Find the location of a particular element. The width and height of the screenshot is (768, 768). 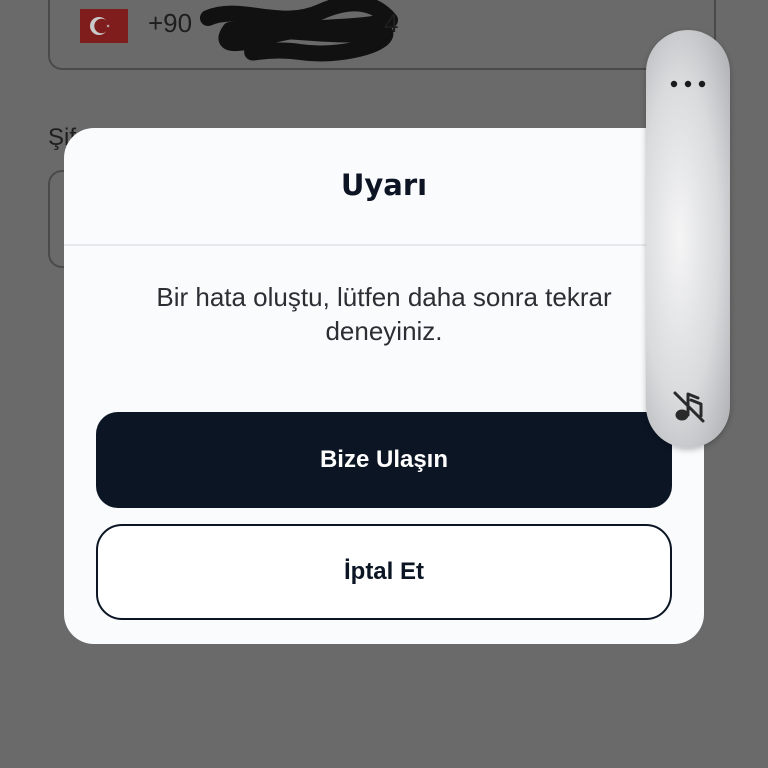

redaction-scribble is located at coordinates (299, 31).